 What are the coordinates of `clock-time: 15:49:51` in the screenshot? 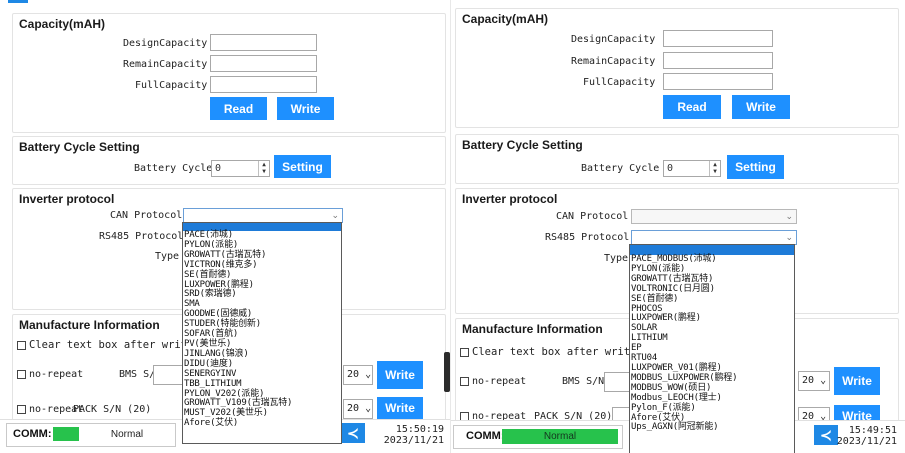 It's located at (872, 430).